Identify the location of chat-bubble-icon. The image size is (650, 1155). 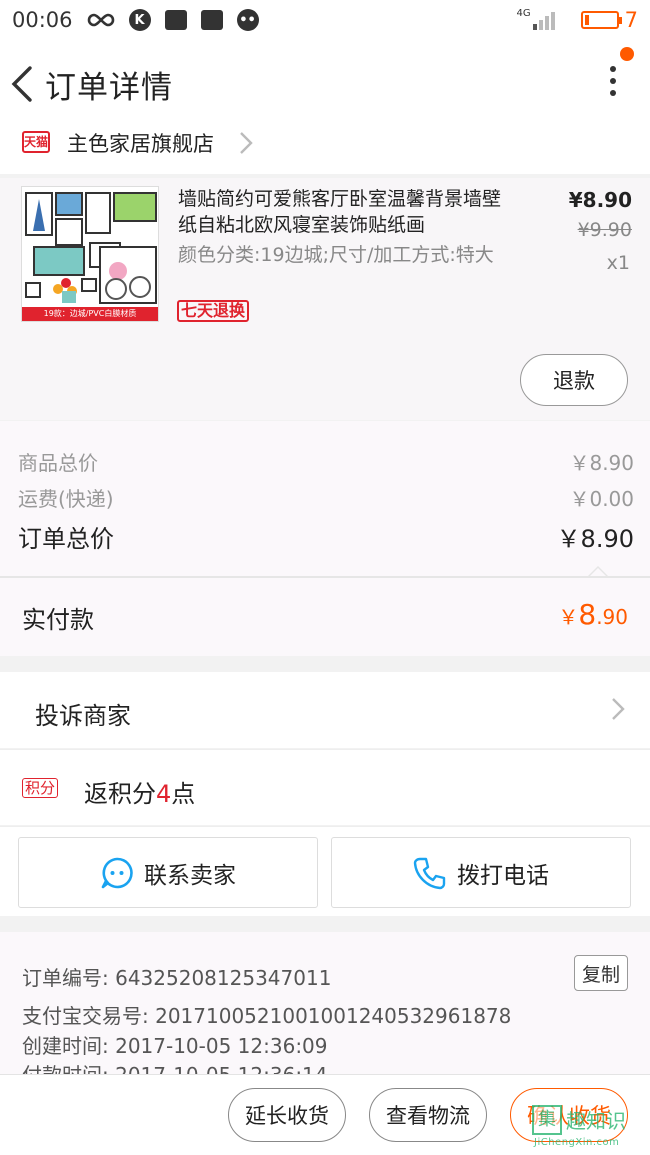
(117, 872).